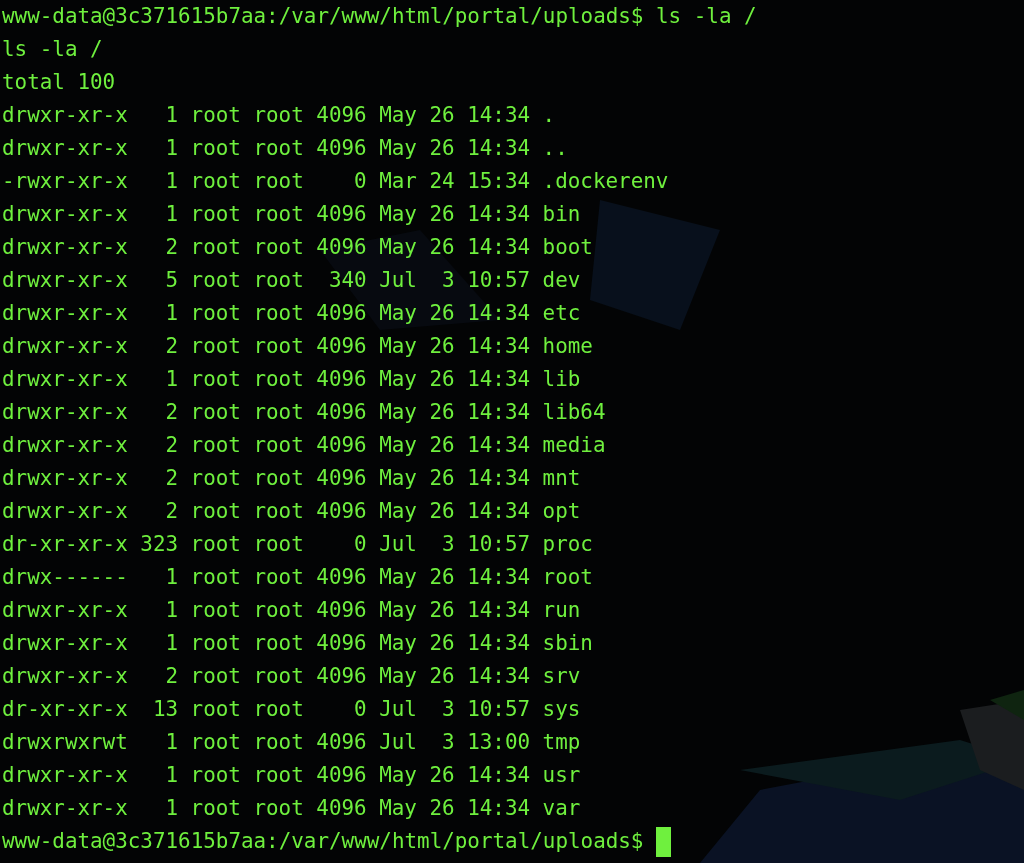 Image resolution: width=1024 pixels, height=863 pixels. I want to click on file-name: root, so click(567, 577).